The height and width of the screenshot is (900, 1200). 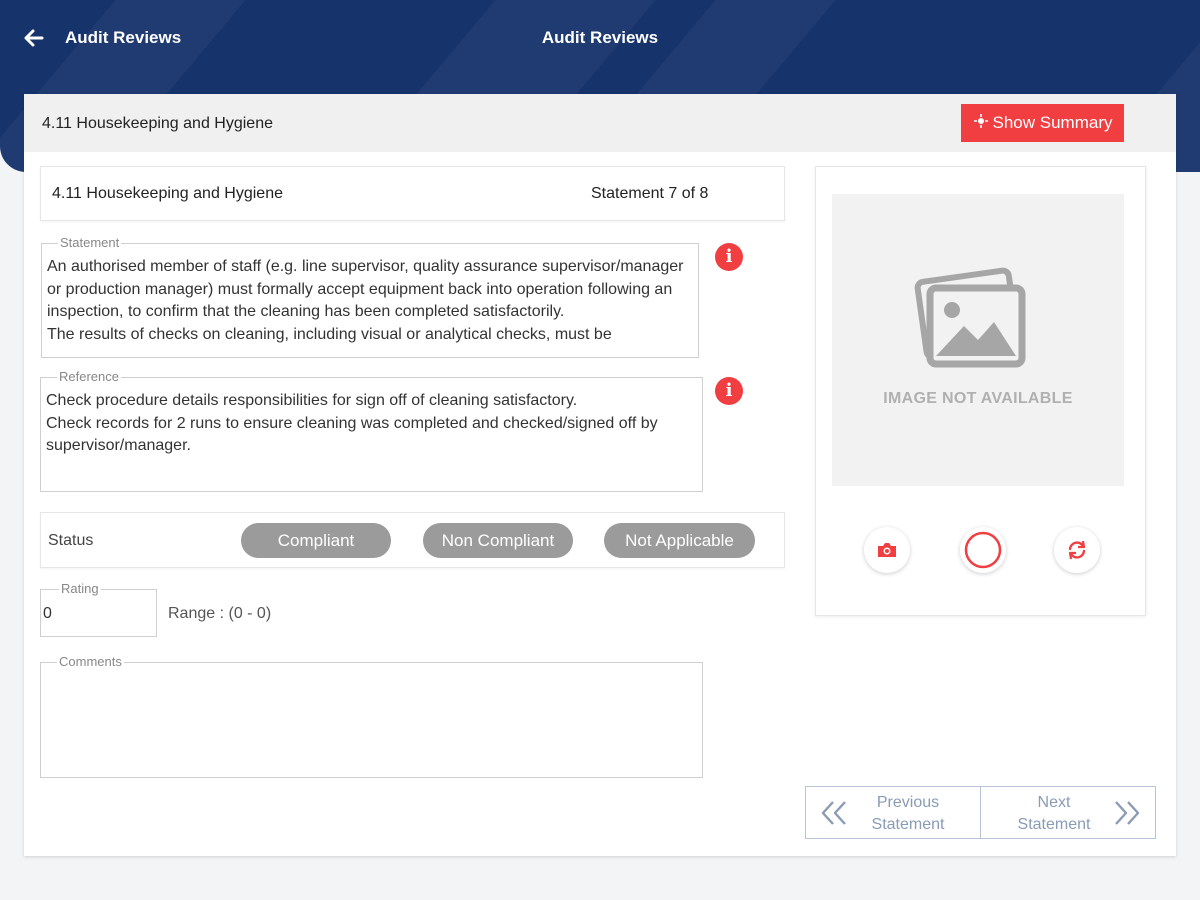 I want to click on statement-label: Statement, so click(x=90, y=243).